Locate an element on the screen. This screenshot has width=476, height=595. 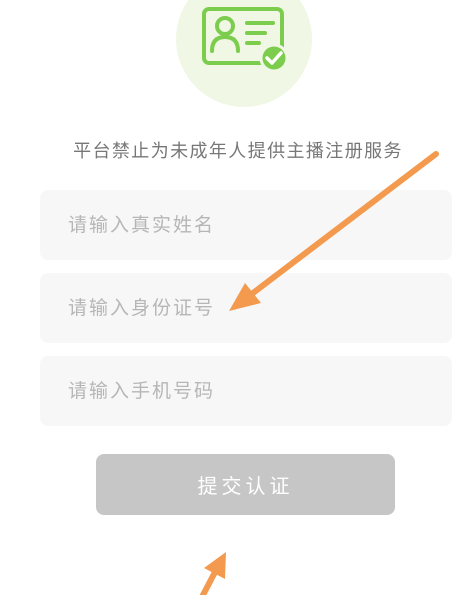
real-name-input is located at coordinates (246, 225).